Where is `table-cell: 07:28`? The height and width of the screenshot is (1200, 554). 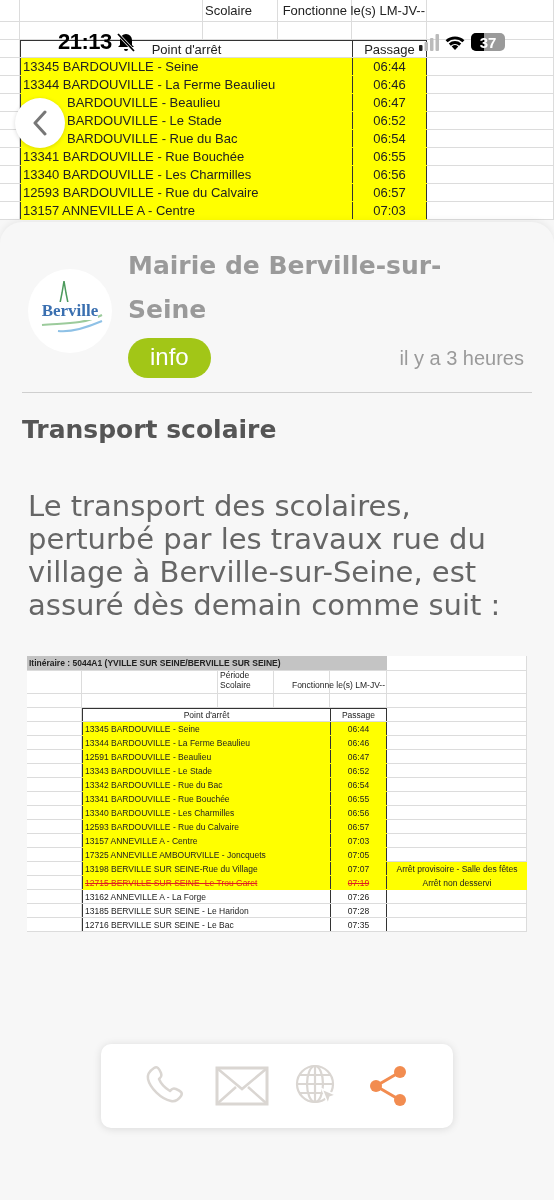
table-cell: 07:28 is located at coordinates (358, 910).